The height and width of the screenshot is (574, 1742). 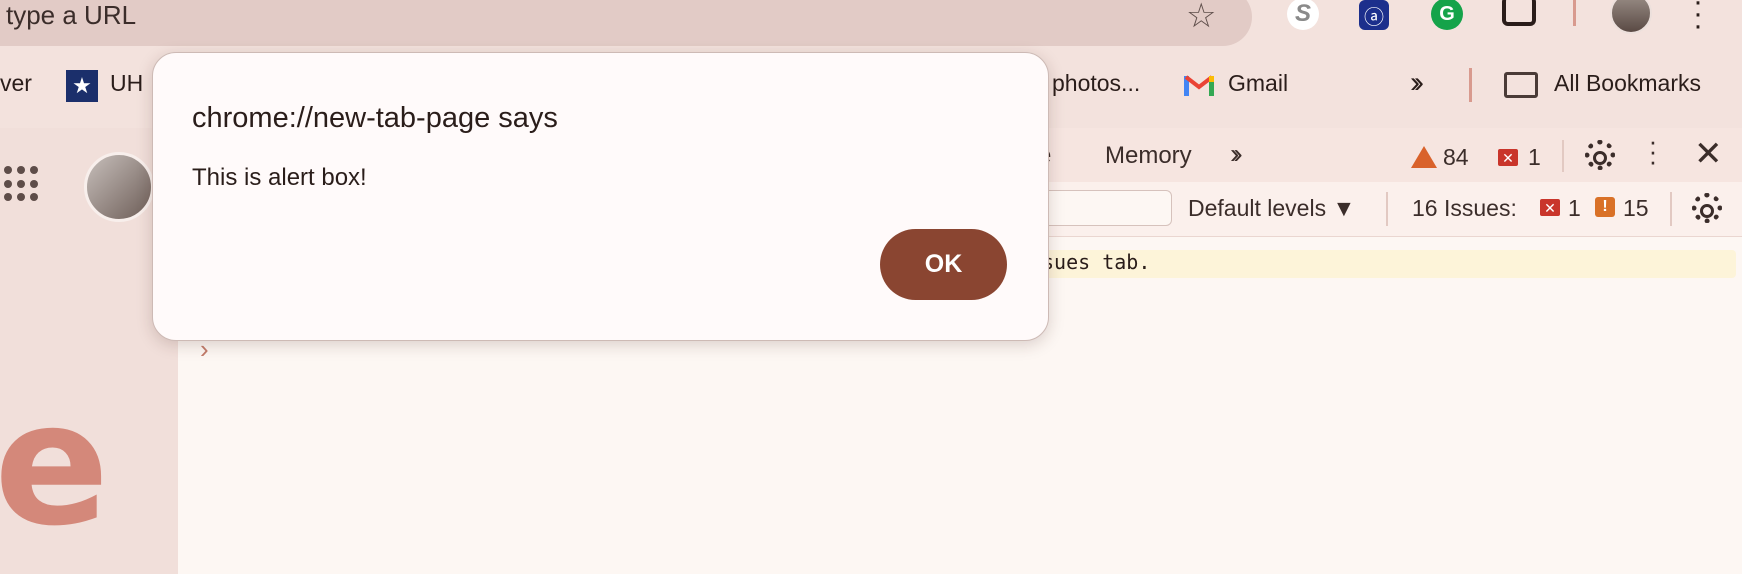 I want to click on more-tabs-chevron-icon: ››, so click(x=1236, y=154).